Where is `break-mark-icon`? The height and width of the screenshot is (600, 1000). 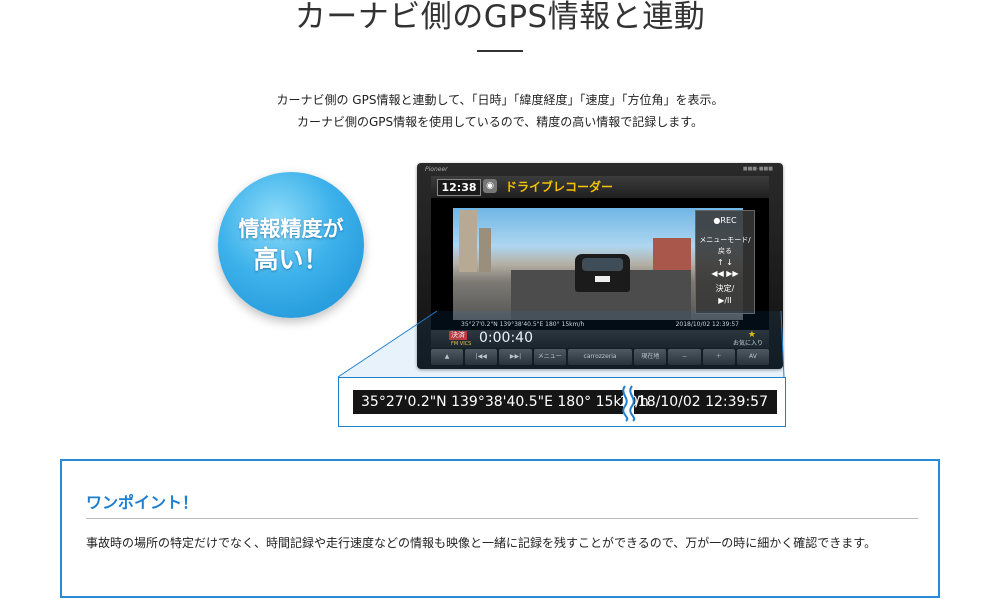
break-mark-icon is located at coordinates (629, 403).